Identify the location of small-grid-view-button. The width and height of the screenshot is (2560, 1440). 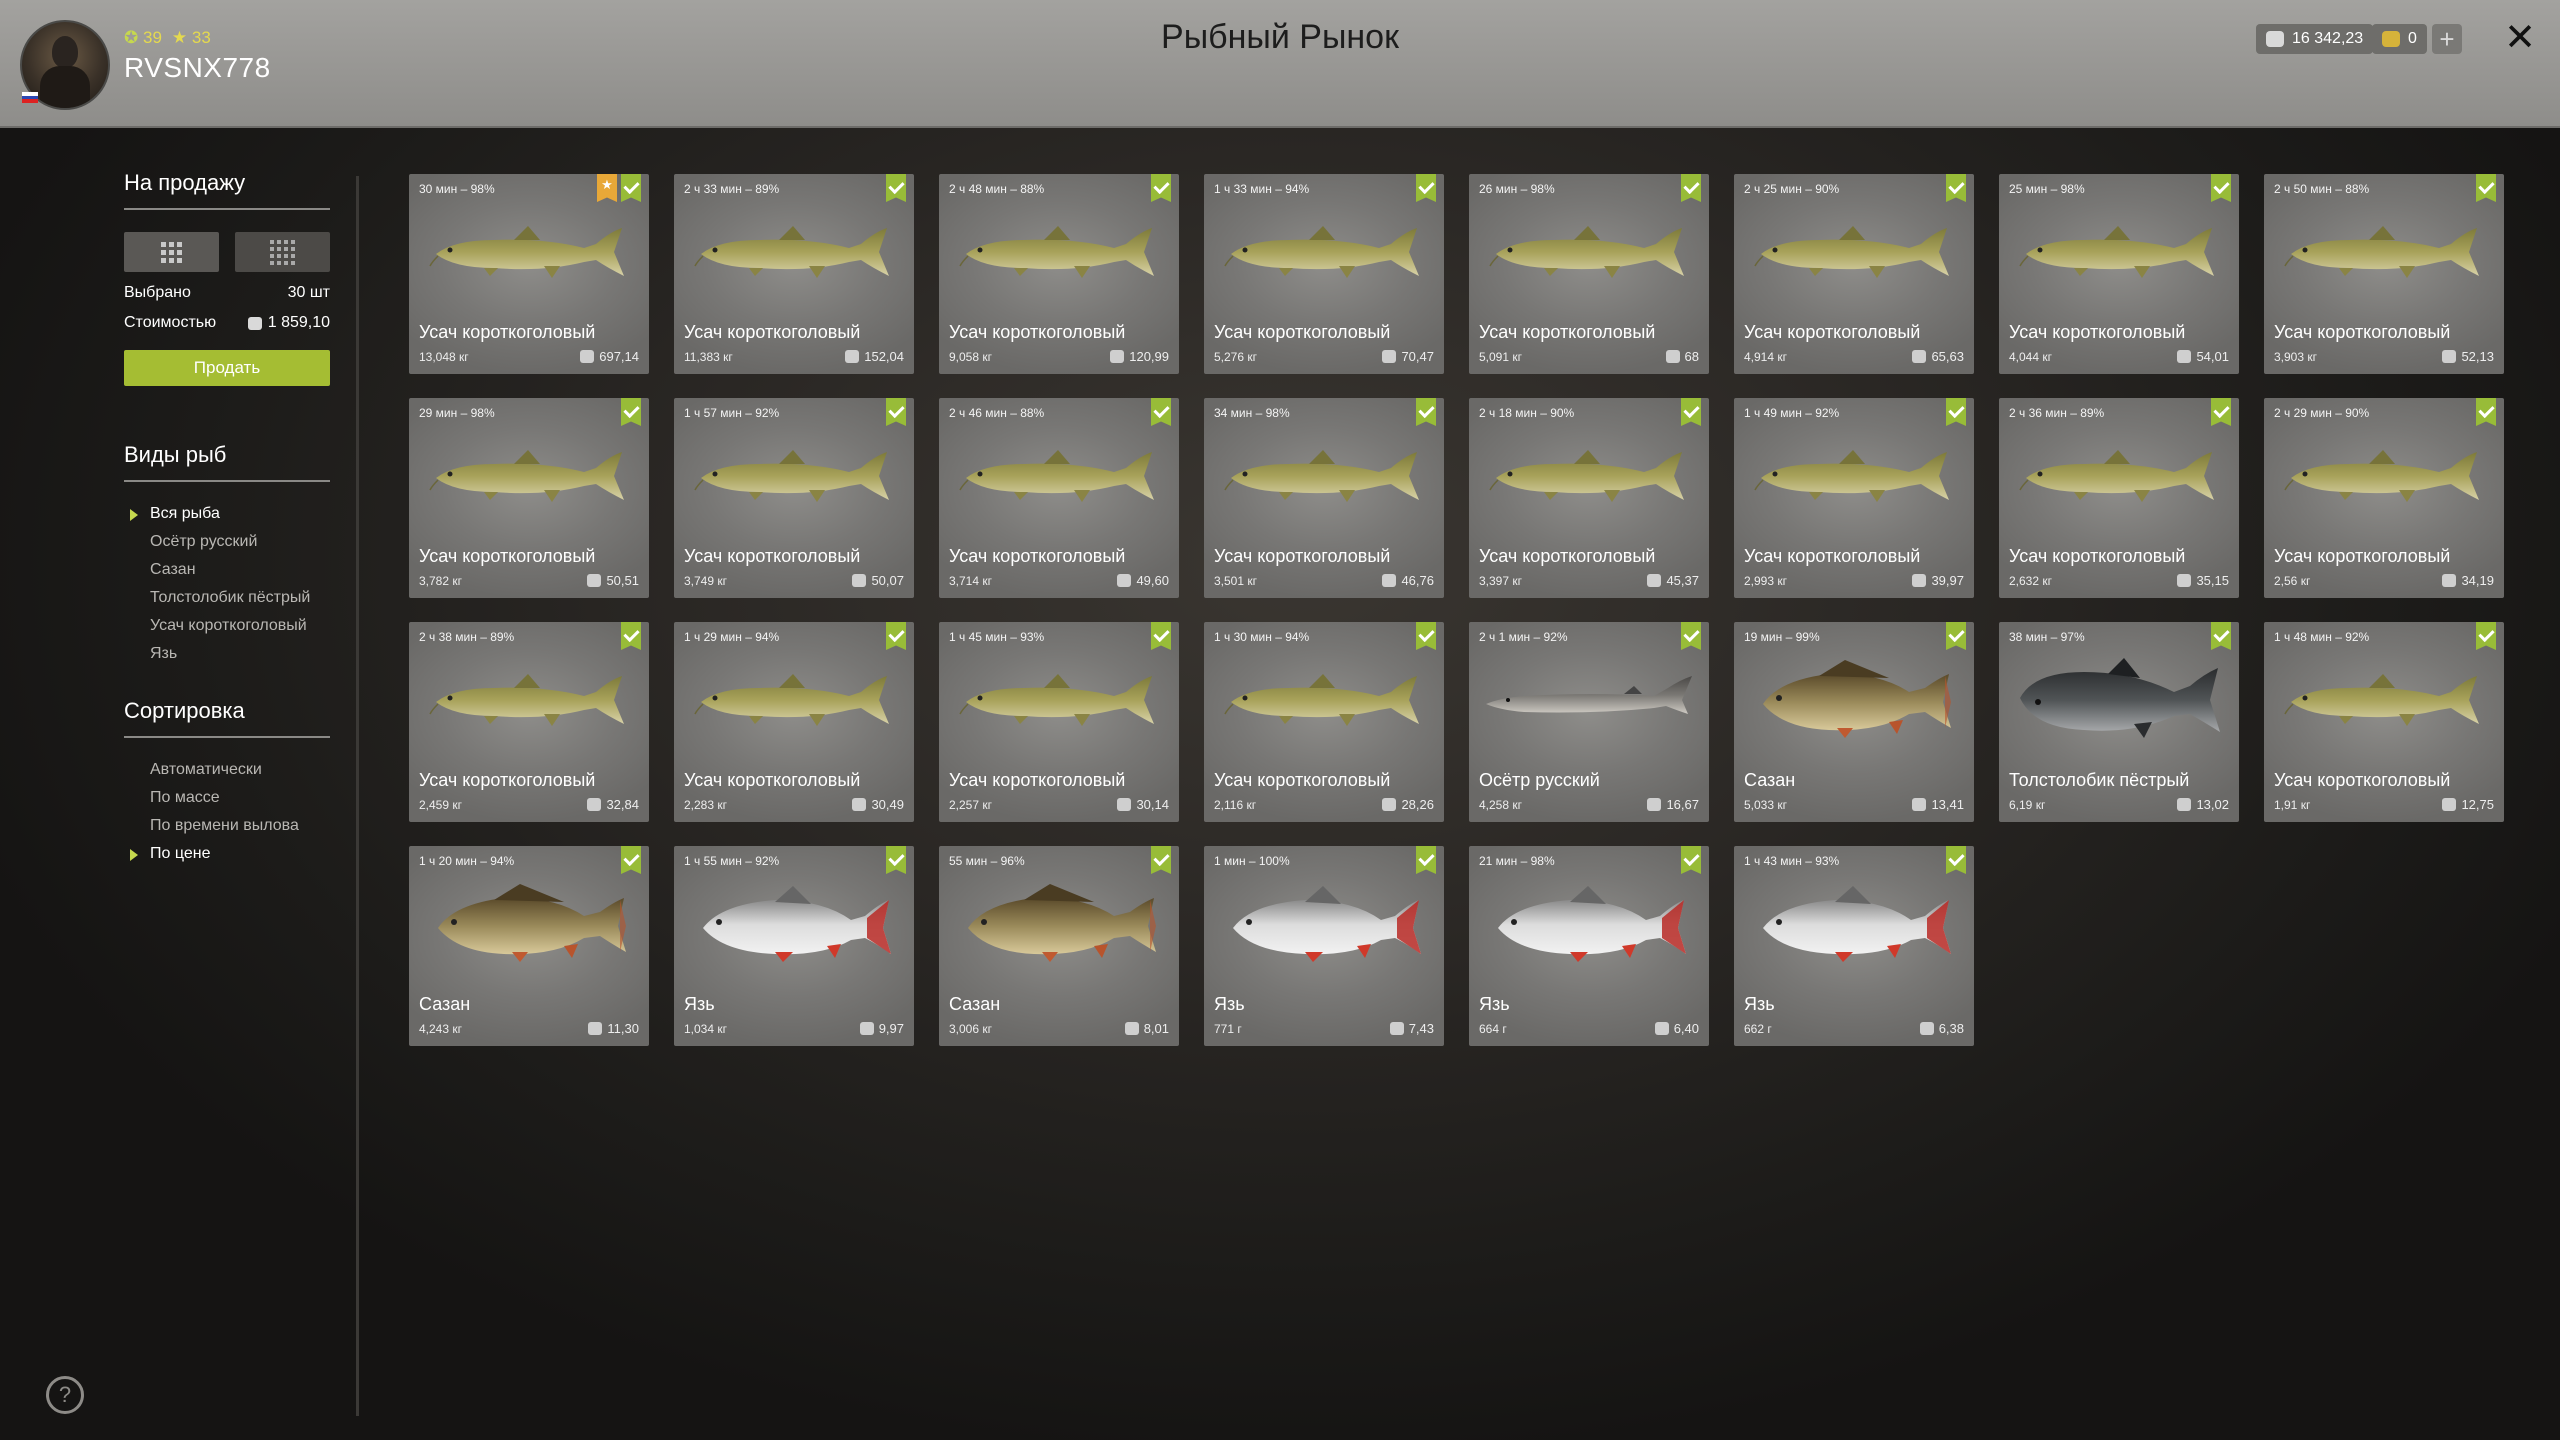
(282, 252).